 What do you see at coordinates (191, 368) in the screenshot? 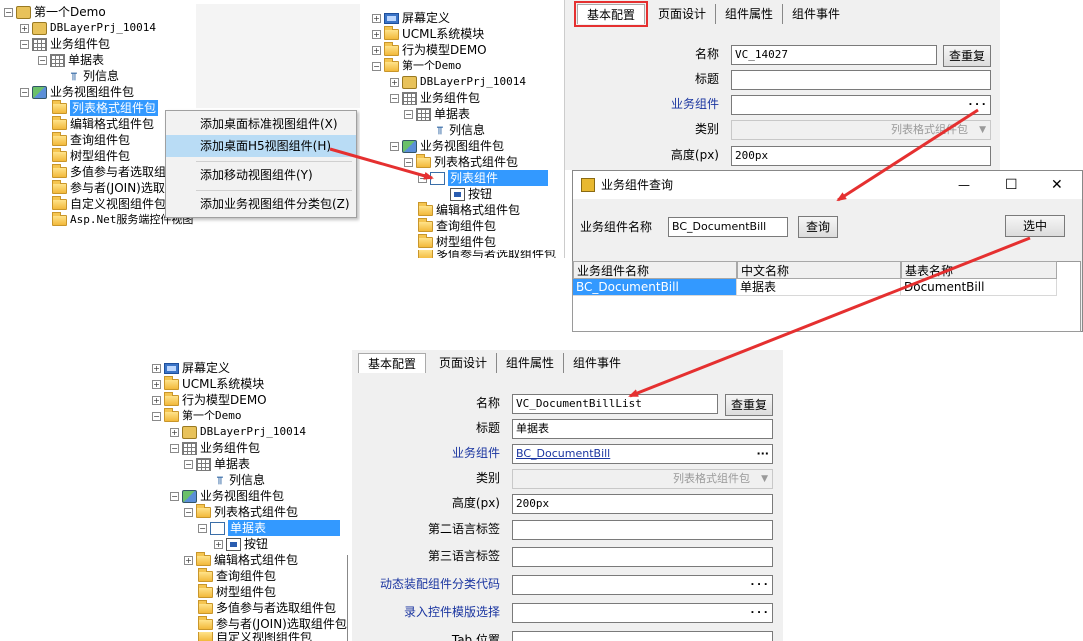
I see `tree-item-screen-def: + 屏幕定义` at bounding box center [191, 368].